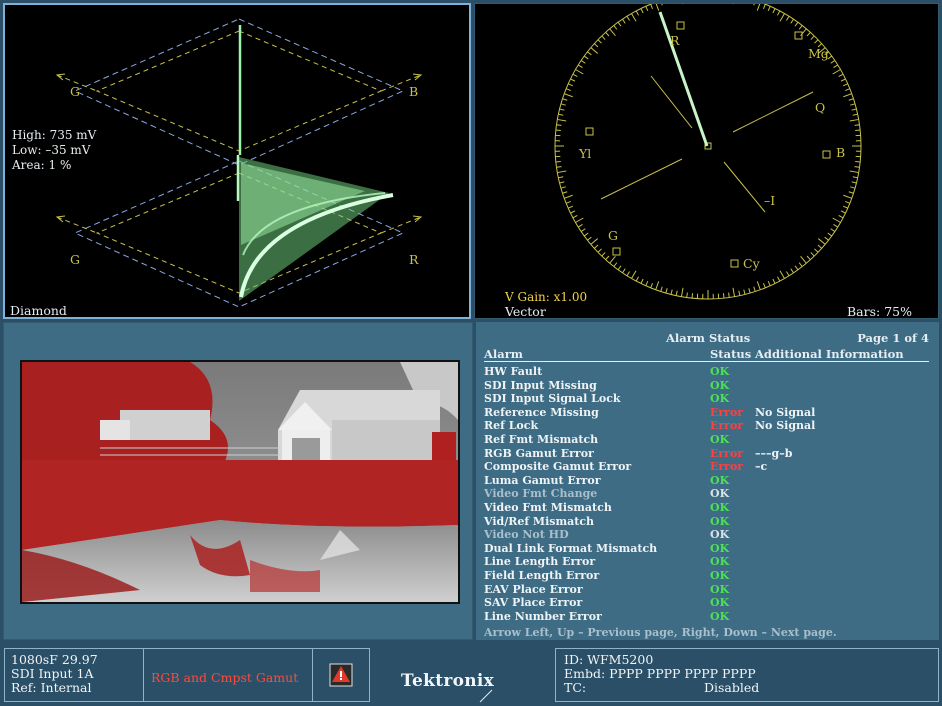 Image resolution: width=942 pixels, height=706 pixels. I want to click on alarm-row: SAV Place Error OK, so click(707, 603).